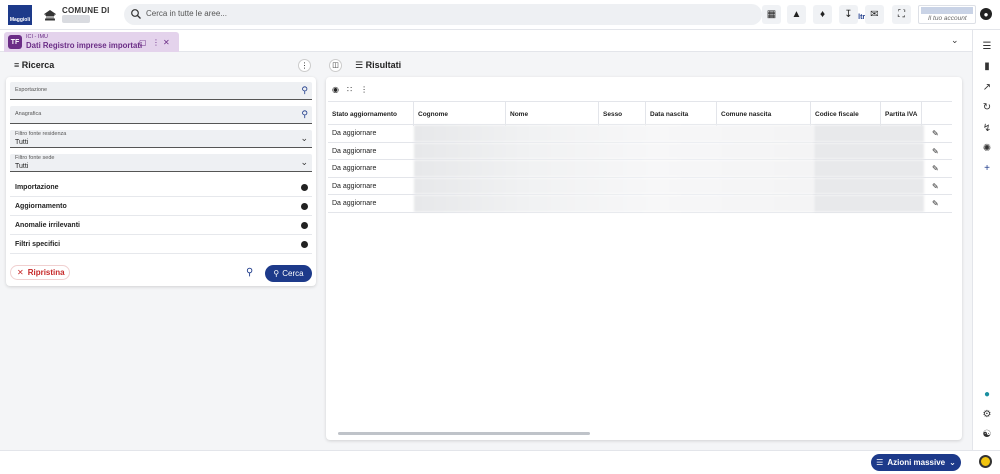  I want to click on history-icon: ↻, so click(987, 107).